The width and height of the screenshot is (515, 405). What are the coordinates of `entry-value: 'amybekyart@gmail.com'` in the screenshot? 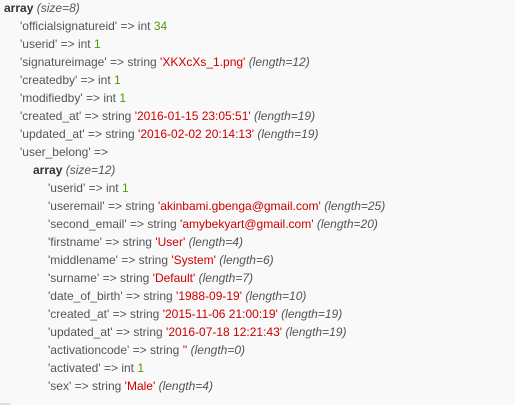 It's located at (247, 224).